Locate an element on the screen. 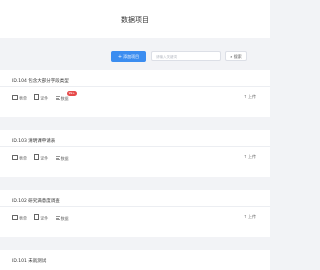  project-title: ID.101 未就测试 is located at coordinates (29, 261).